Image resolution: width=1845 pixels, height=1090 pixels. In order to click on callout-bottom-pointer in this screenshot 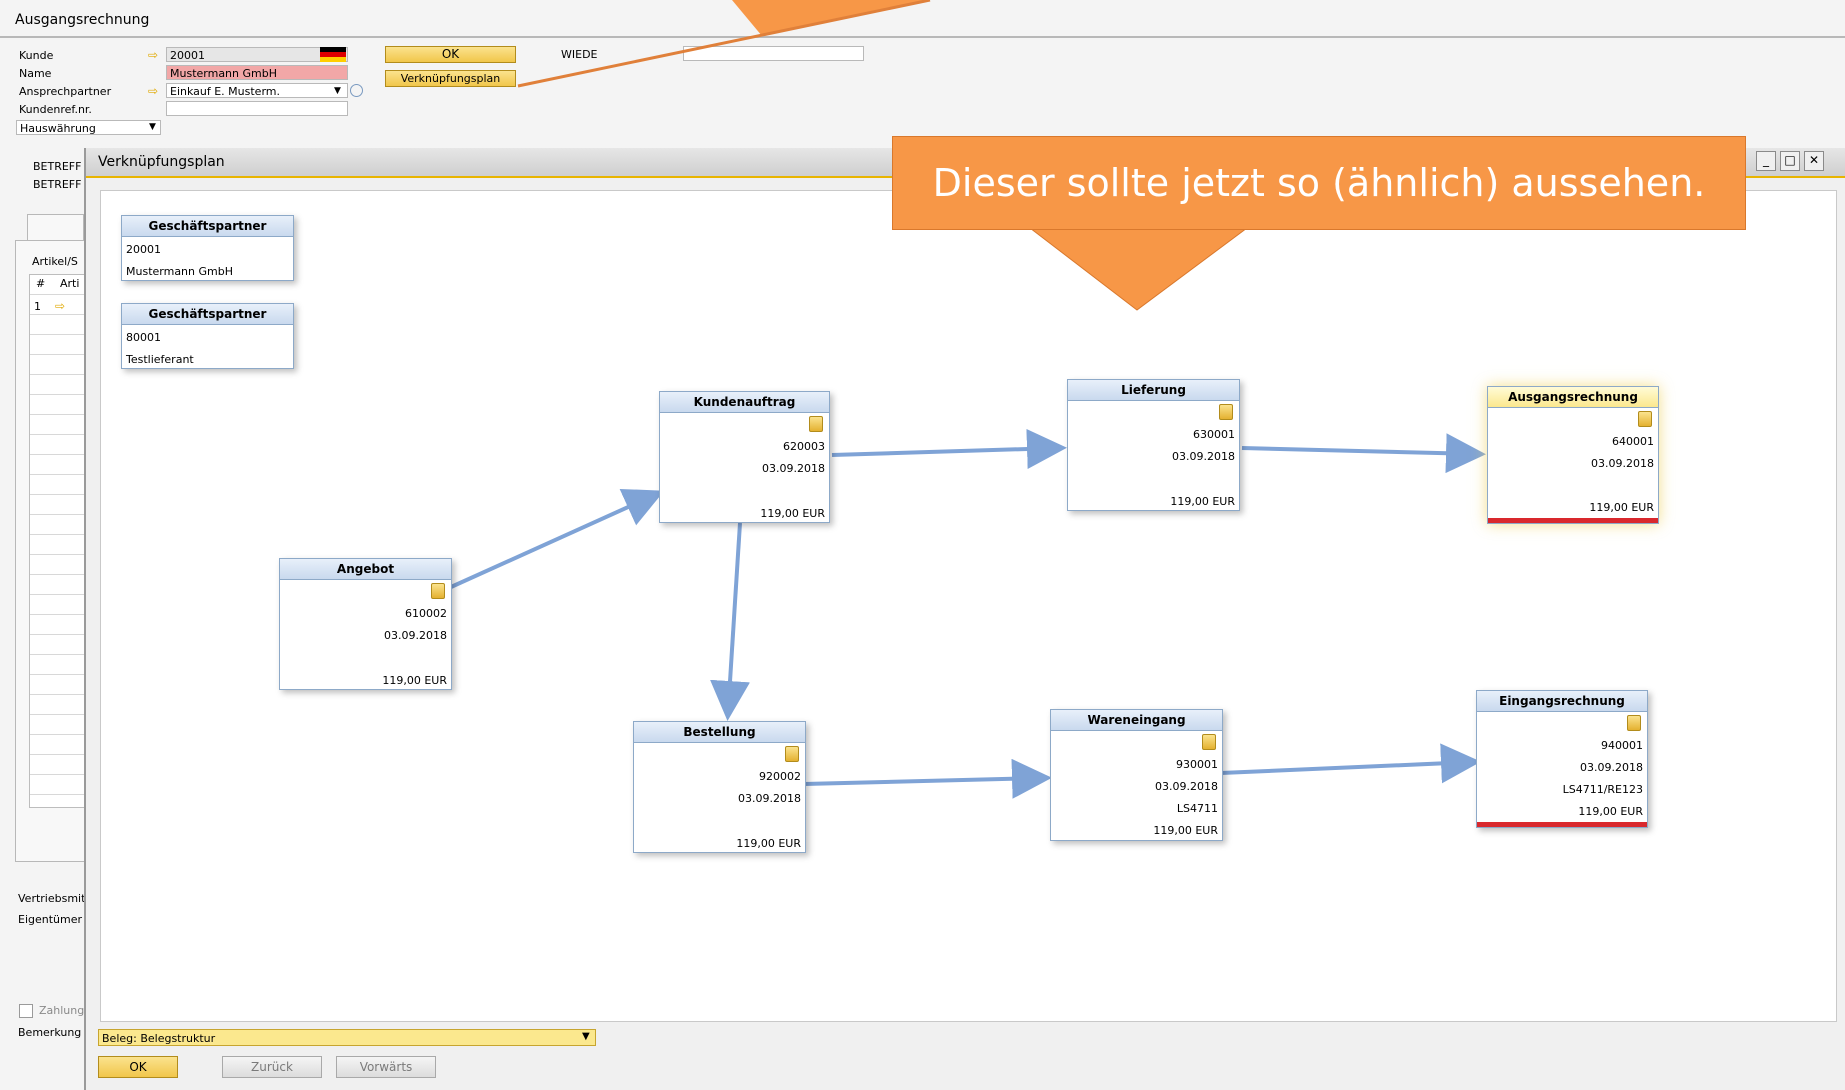, I will do `click(1138, 269)`.